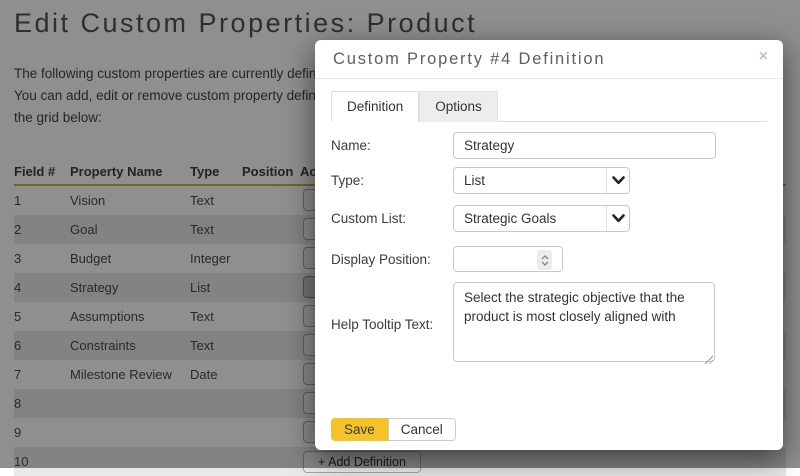  Describe the element at coordinates (382, 324) in the screenshot. I see `help-tooltip-label: Help Tooltip Text:` at that location.